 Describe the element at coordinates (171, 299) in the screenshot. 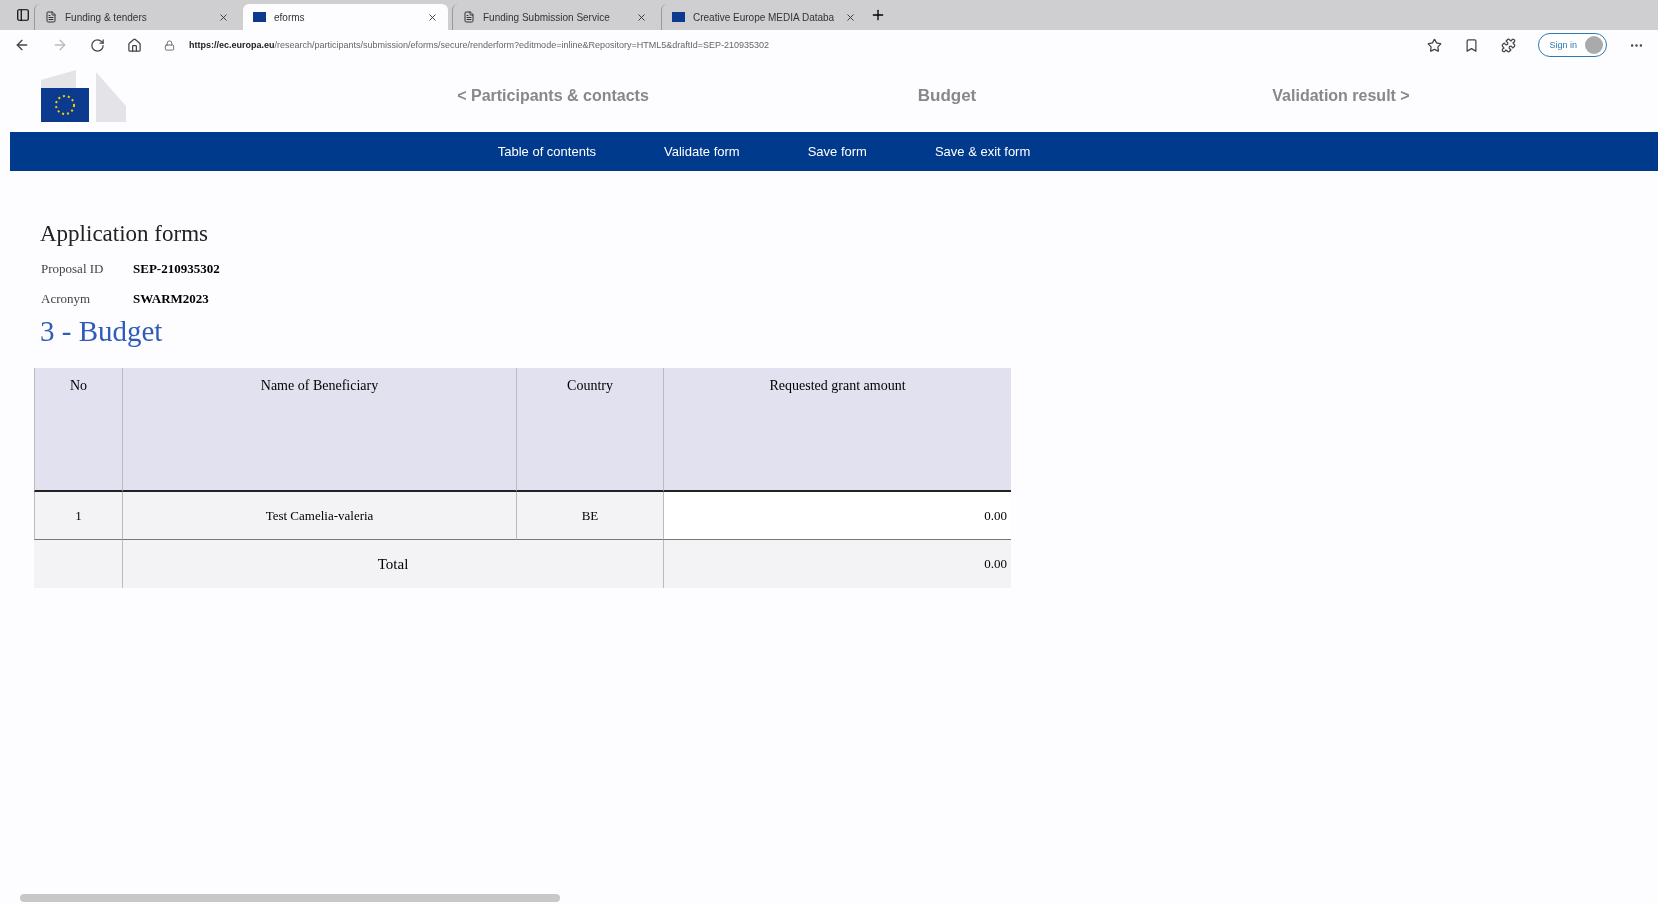

I see `meta-value: SWARM2023` at that location.